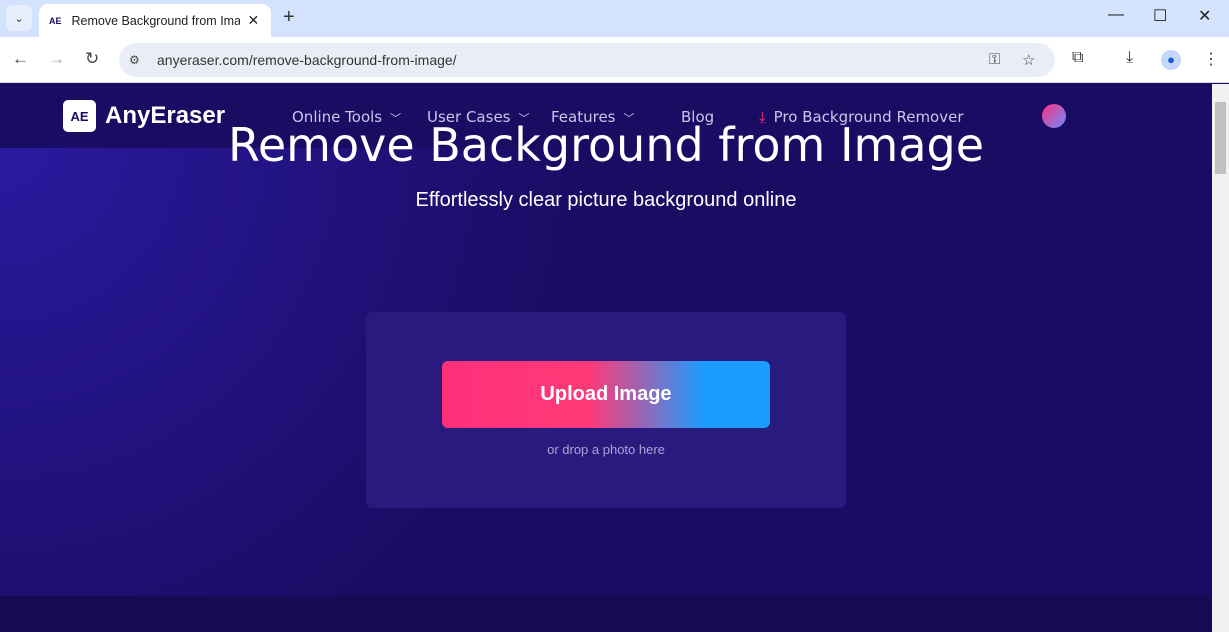 Image resolution: width=1229 pixels, height=632 pixels. I want to click on scrollbar-thumb, so click(1220, 138).